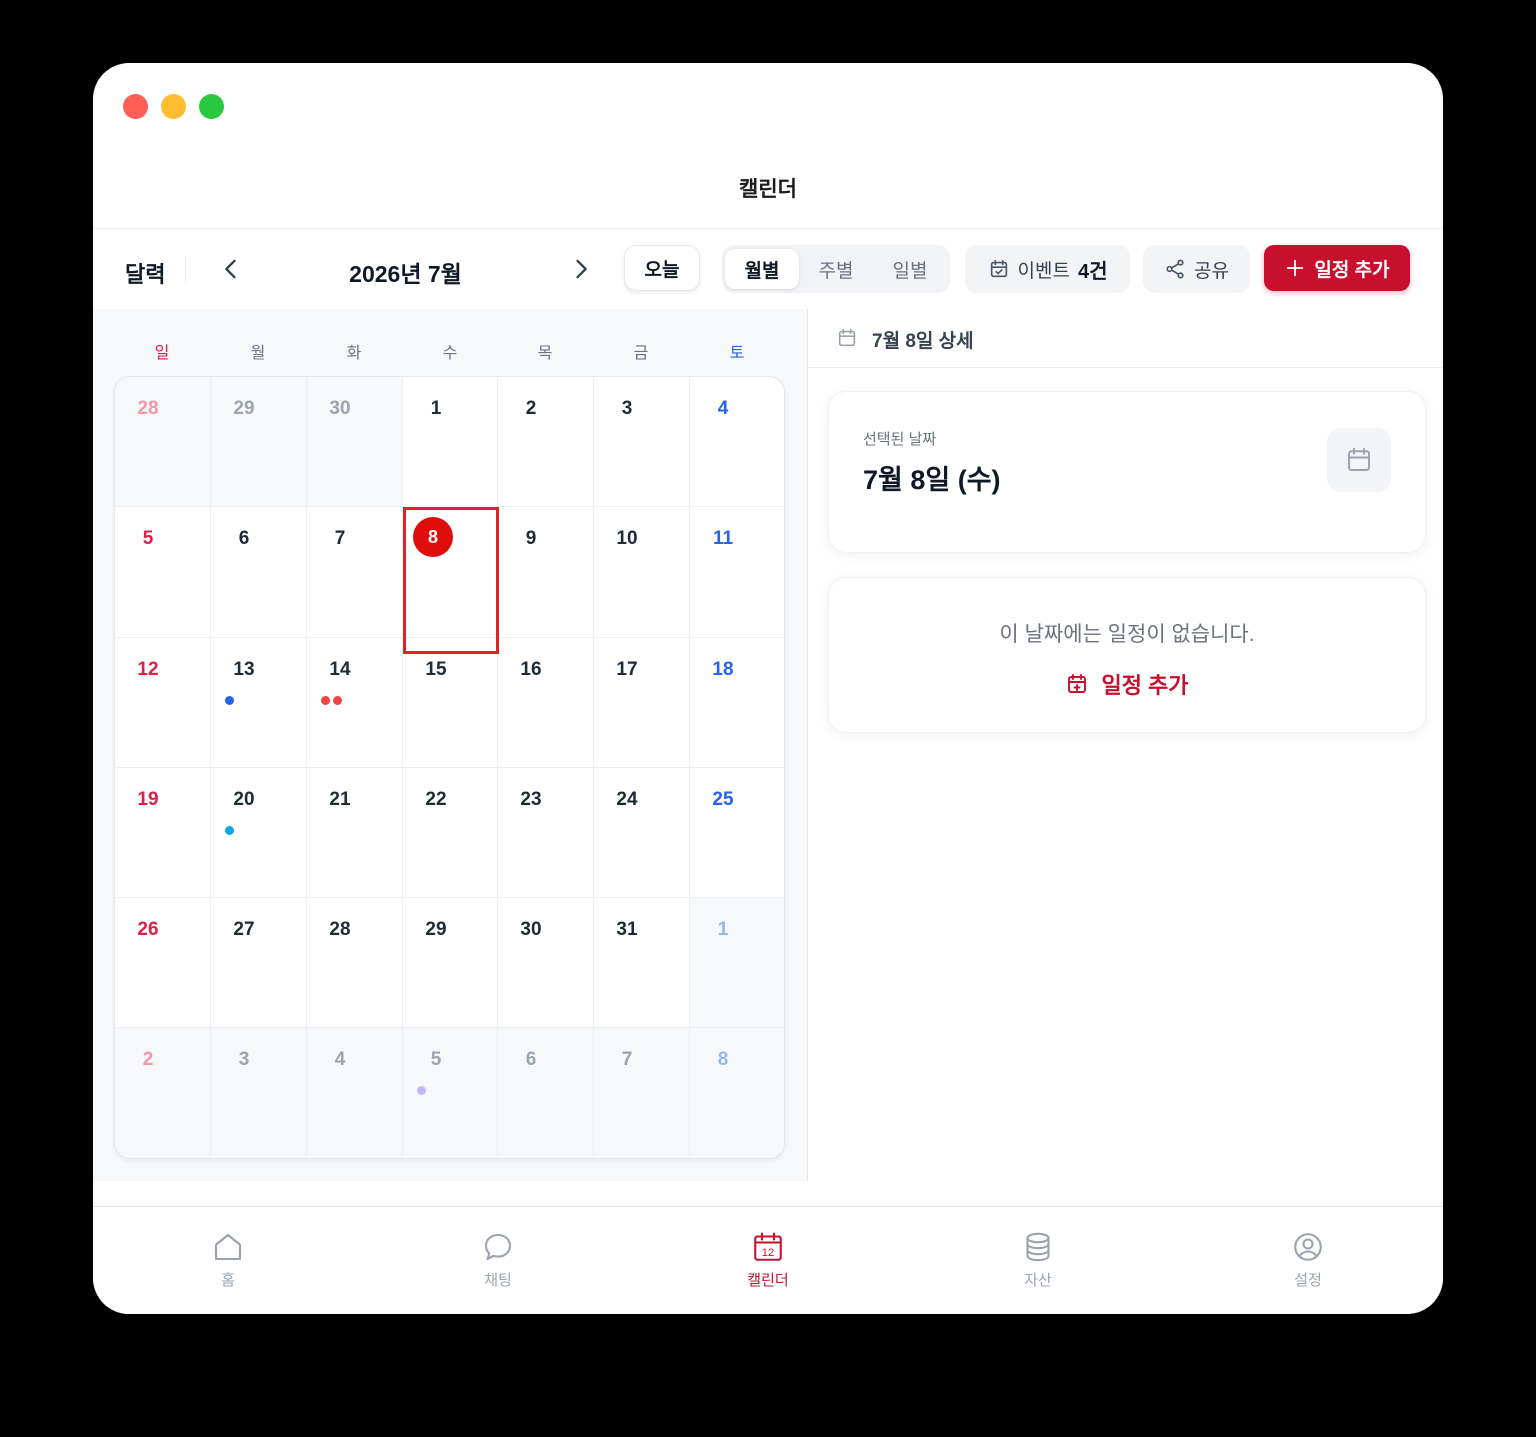  Describe the element at coordinates (627, 538) in the screenshot. I see `day-number: 10` at that location.